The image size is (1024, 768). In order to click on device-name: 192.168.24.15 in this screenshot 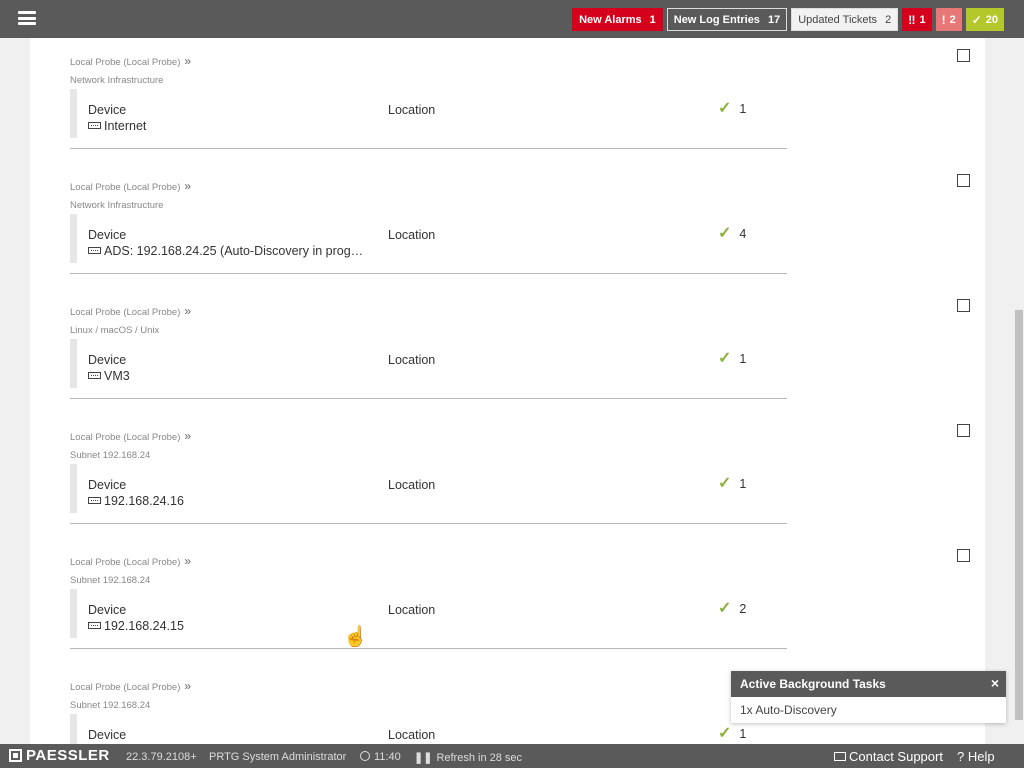, I will do `click(136, 626)`.